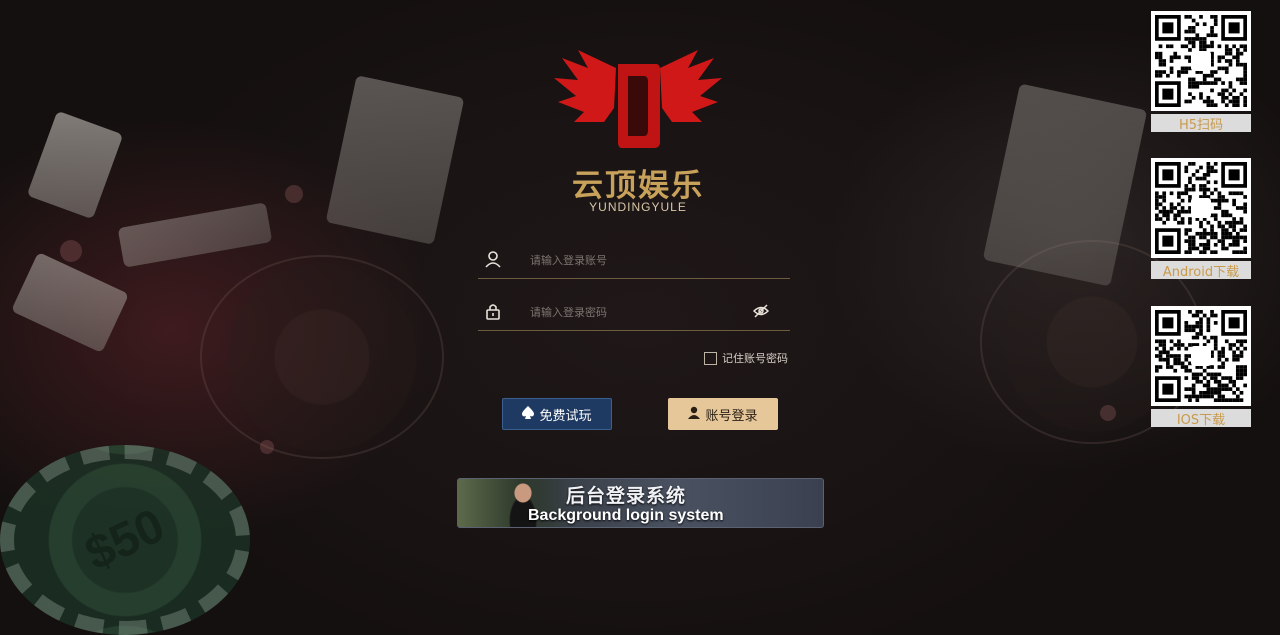  Describe the element at coordinates (528, 414) in the screenshot. I see `spade-icon` at that location.